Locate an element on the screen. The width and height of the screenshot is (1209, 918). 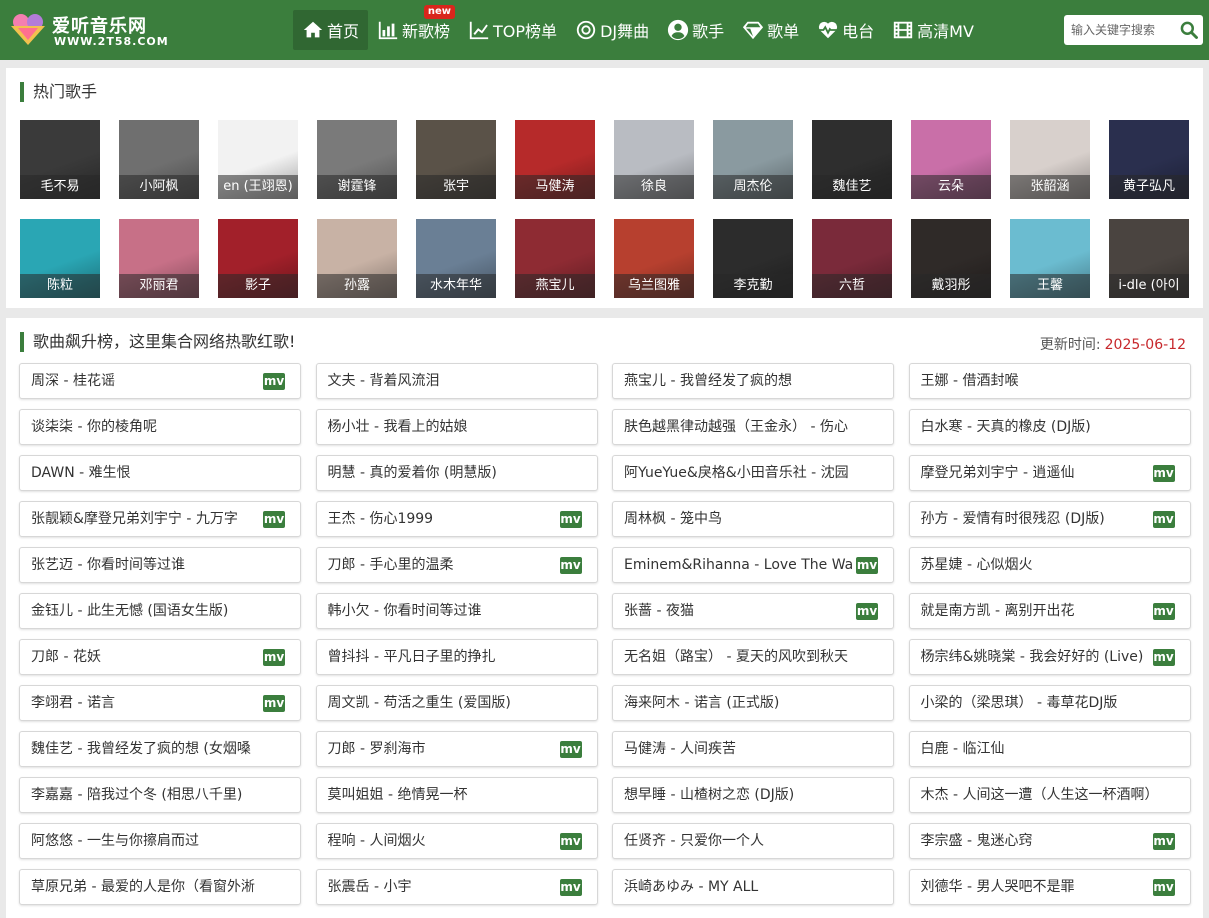
song-item: 浜崎あゆみ - MY ALL is located at coordinates (753, 887).